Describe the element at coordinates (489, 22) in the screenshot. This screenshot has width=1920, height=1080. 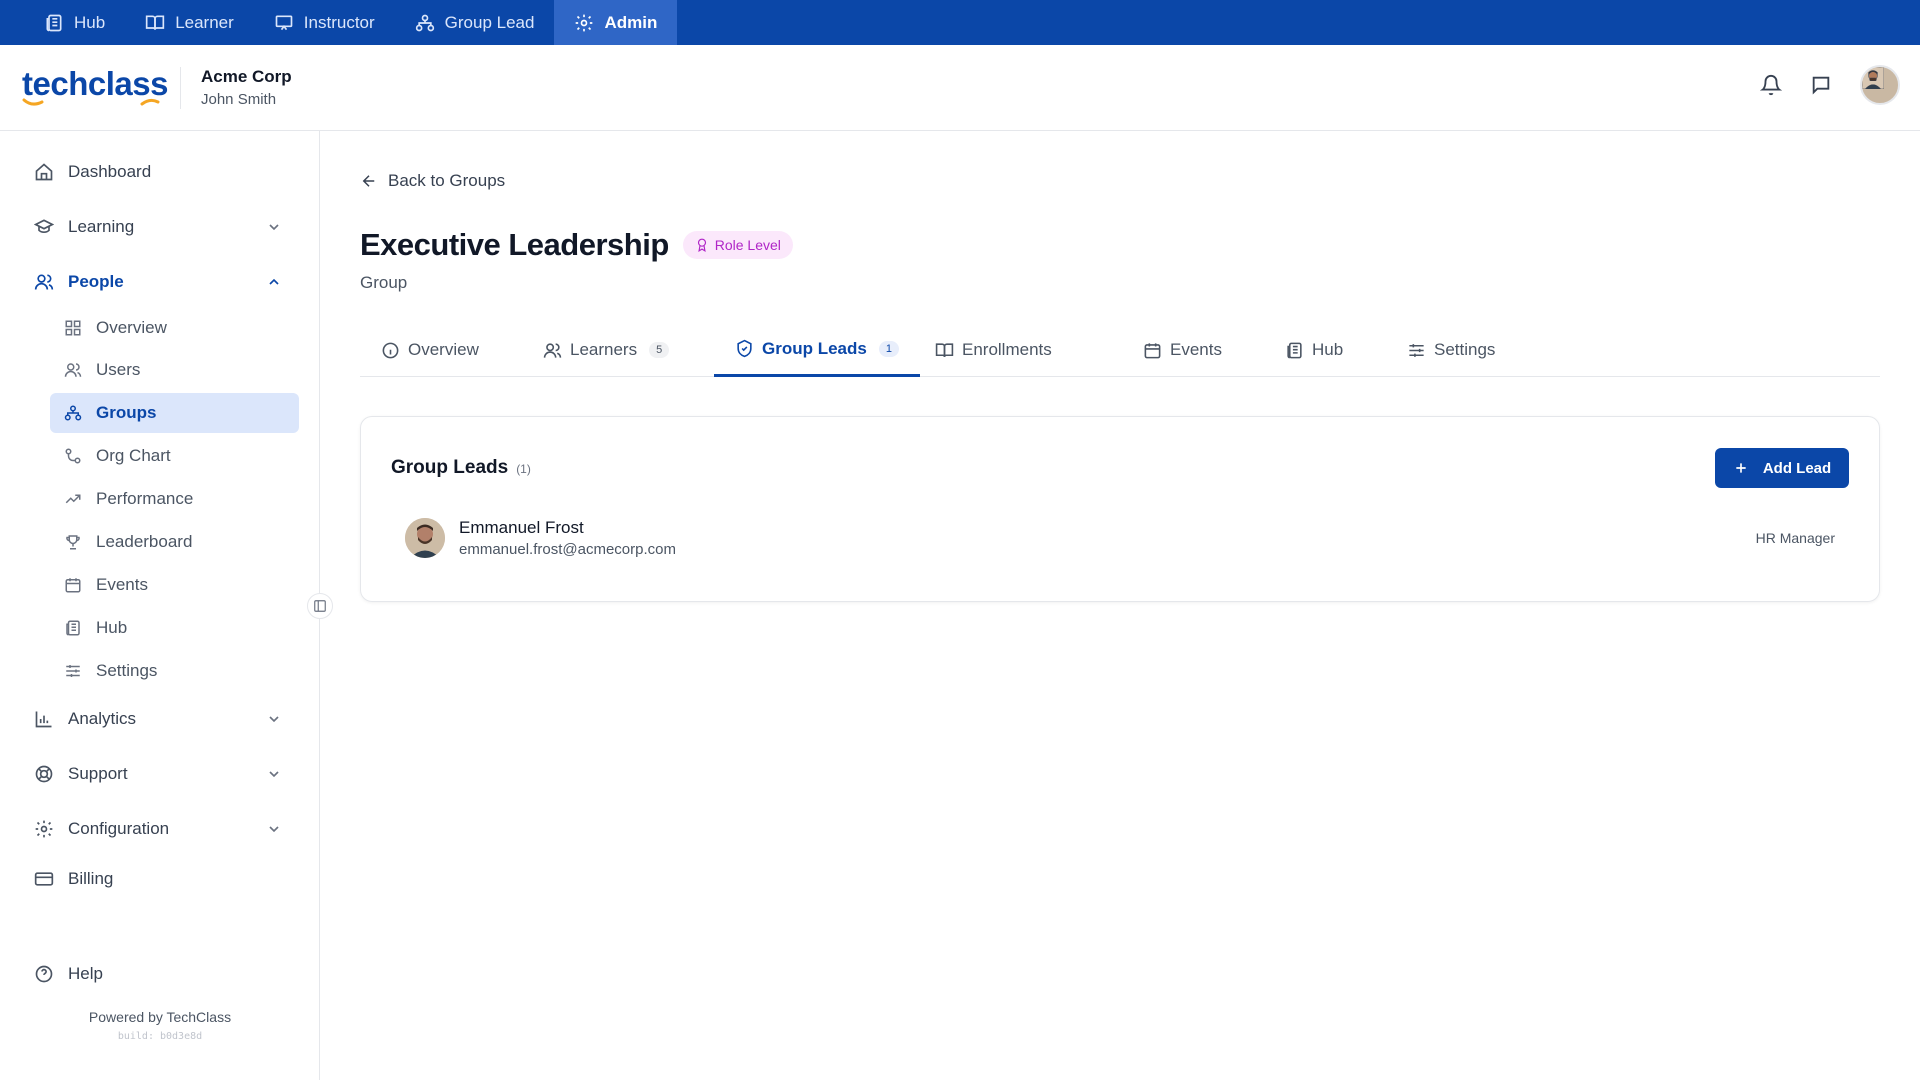
I see `role-tab-label: Group Lead` at that location.